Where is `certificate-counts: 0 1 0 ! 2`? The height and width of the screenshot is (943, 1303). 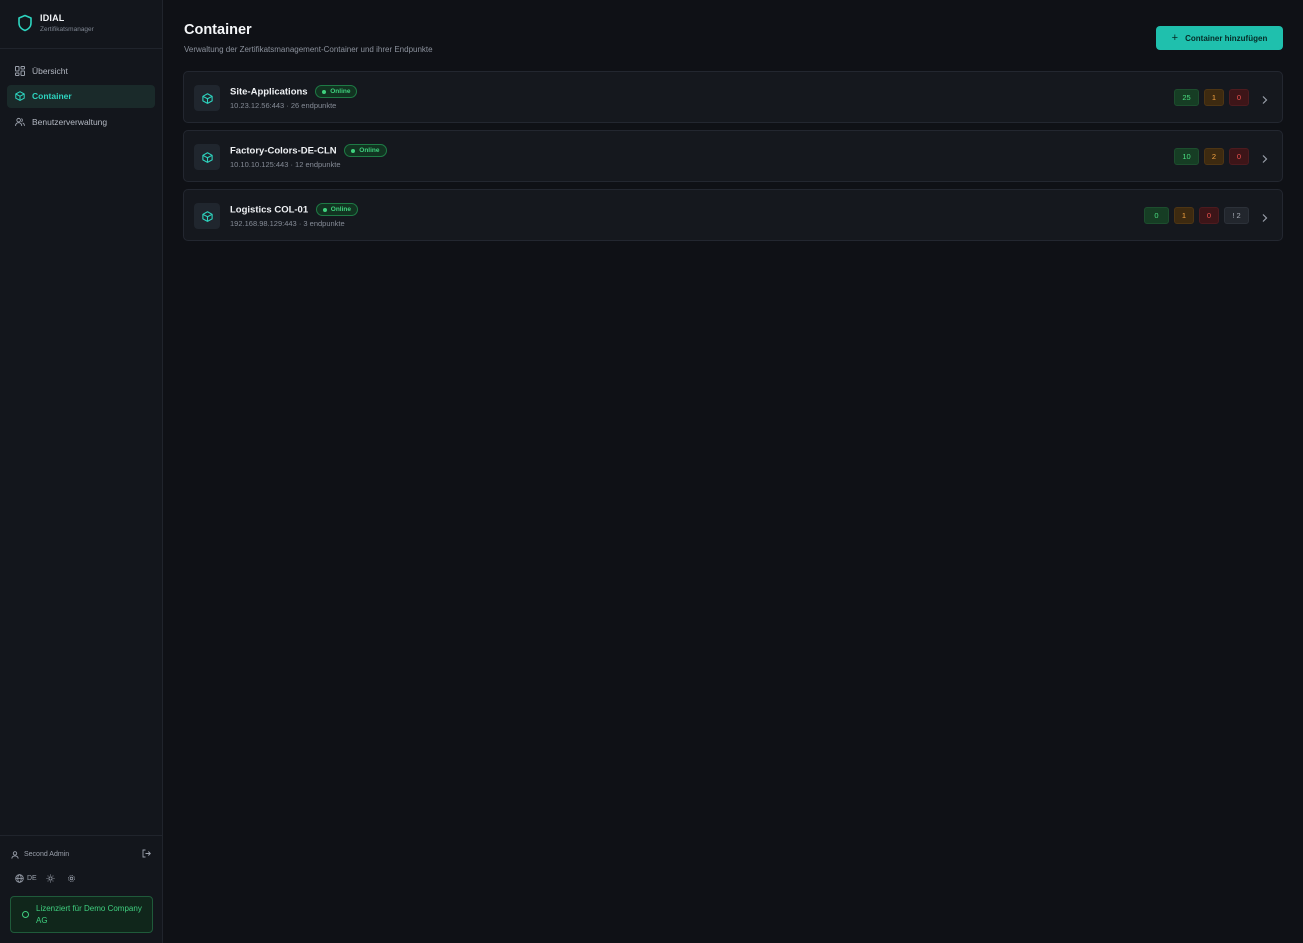
certificate-counts: 0 1 0 ! 2 is located at coordinates (1194, 215).